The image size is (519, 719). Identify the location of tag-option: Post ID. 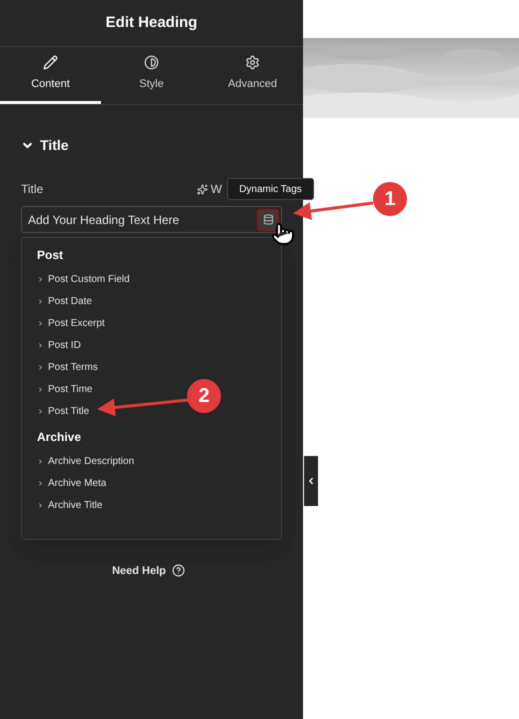
(151, 345).